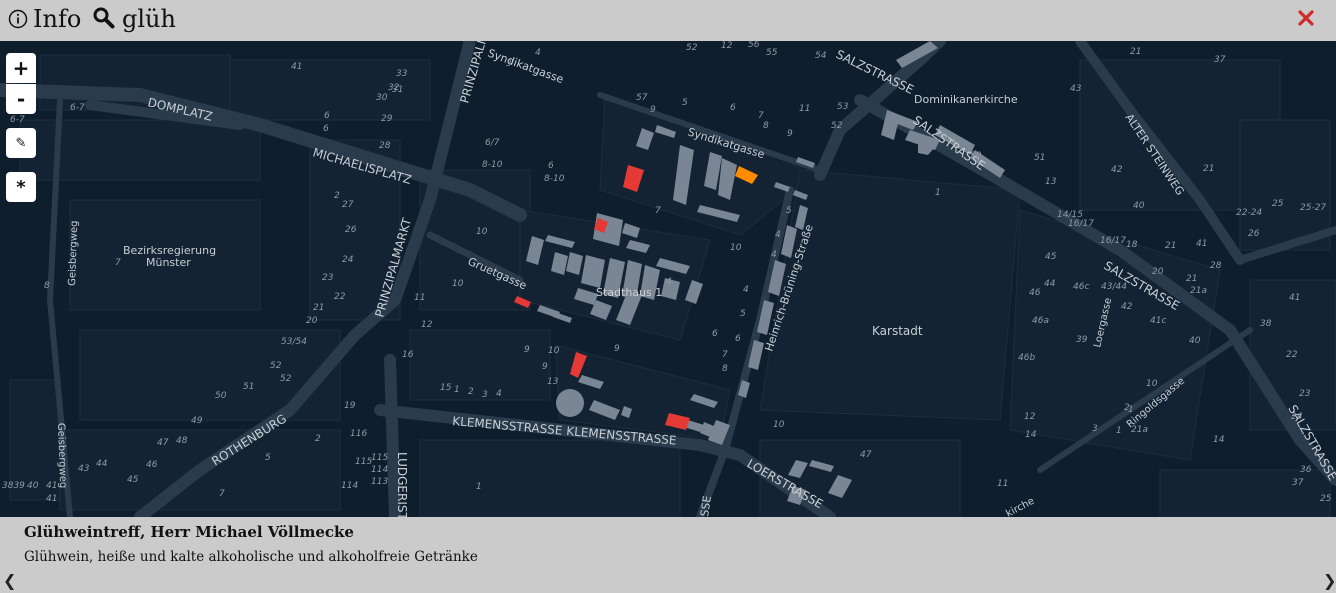 This screenshot has width=1336, height=593. I want to click on house-number: 18, so click(1132, 245).